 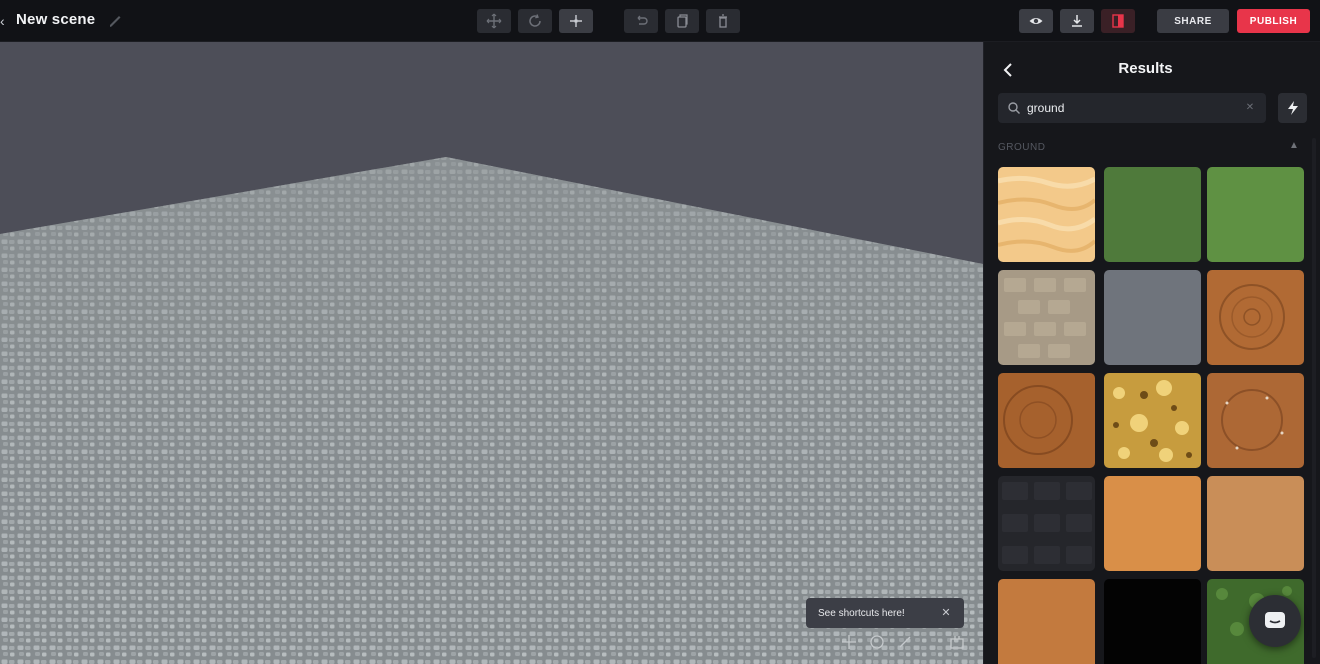 I want to click on move-icon, so click(x=494, y=21).